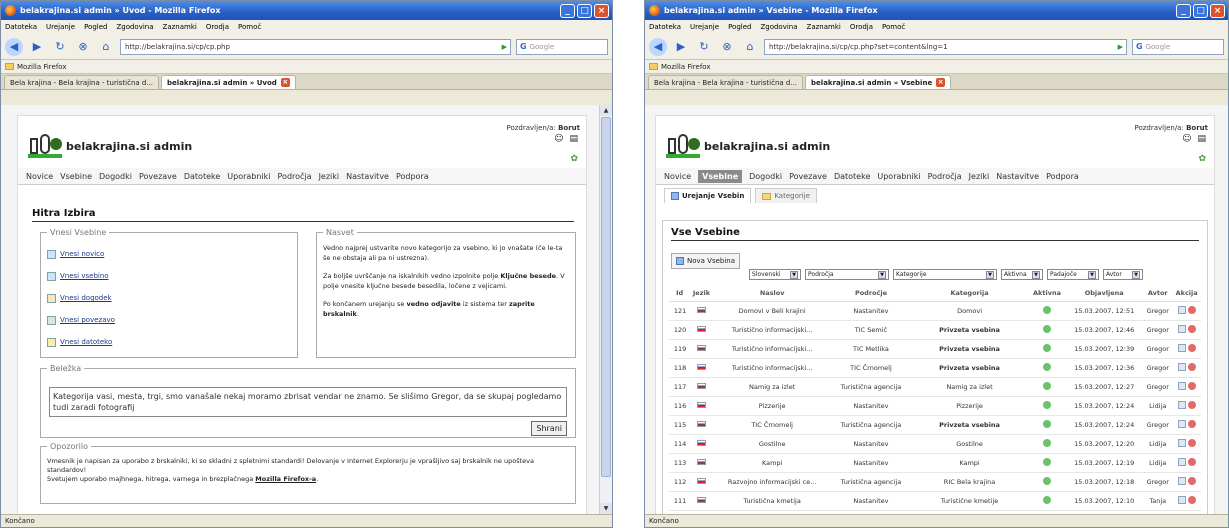 This screenshot has width=1229, height=528. Describe the element at coordinates (727, 47) in the screenshot. I see `stop-icon: ⊗` at that location.